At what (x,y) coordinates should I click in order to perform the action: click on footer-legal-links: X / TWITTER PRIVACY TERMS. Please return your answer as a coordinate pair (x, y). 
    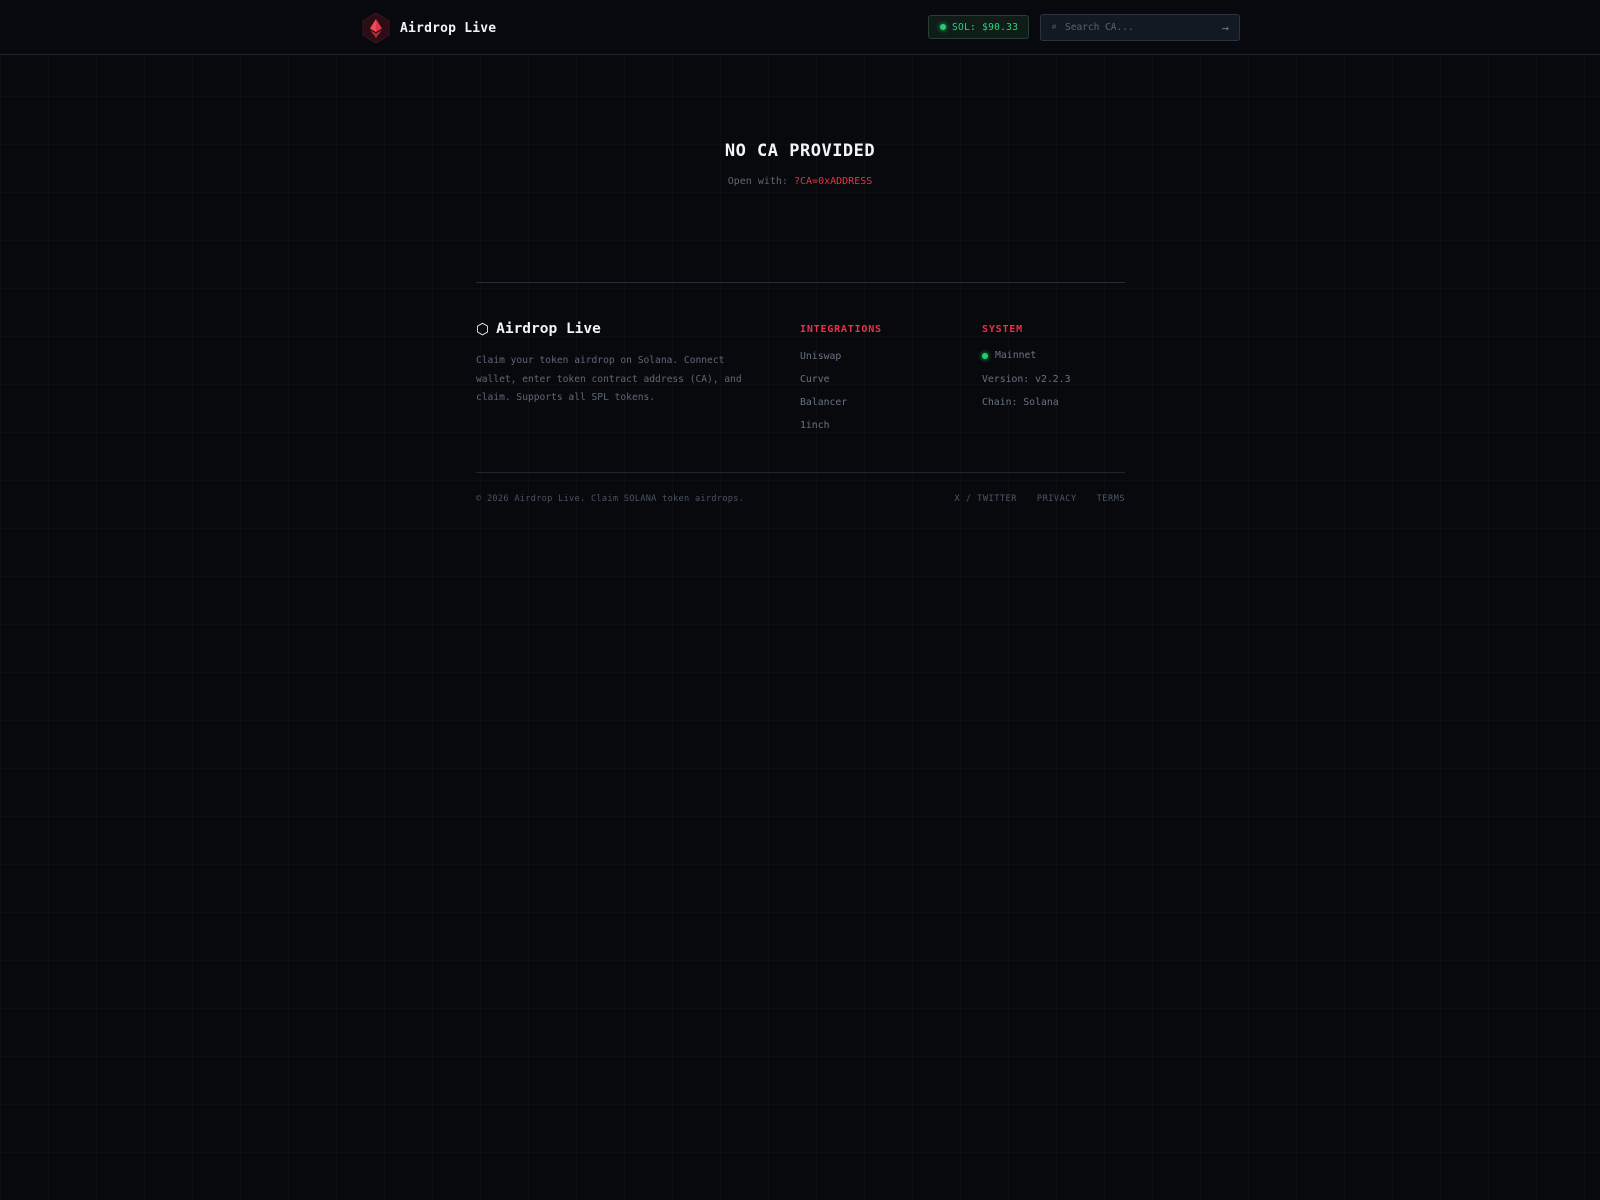
    Looking at the image, I should click on (1039, 499).